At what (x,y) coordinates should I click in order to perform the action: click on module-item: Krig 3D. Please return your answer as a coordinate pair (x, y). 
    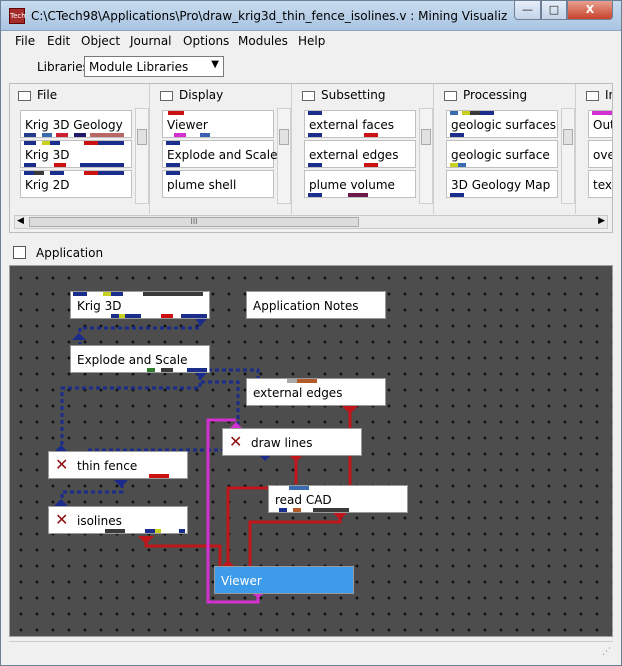
    Looking at the image, I should click on (76, 154).